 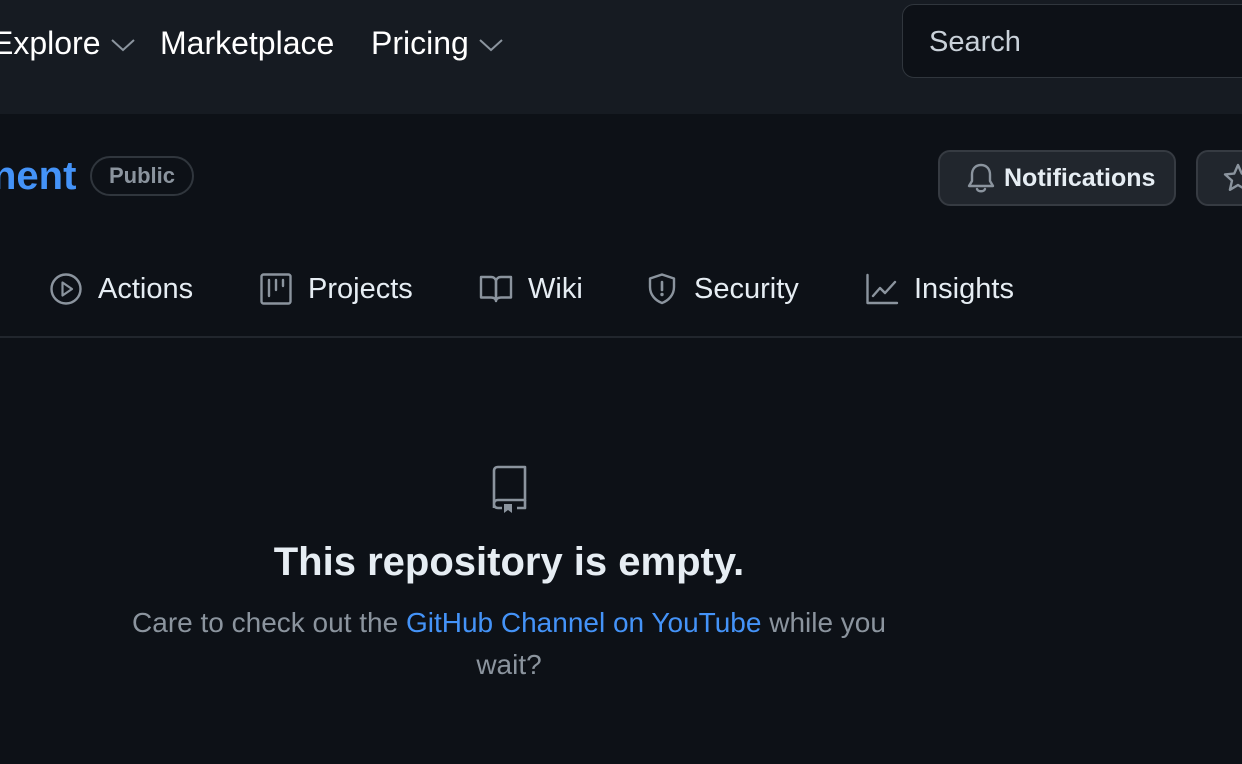 I want to click on notifications-label: Notifications, so click(x=1080, y=177).